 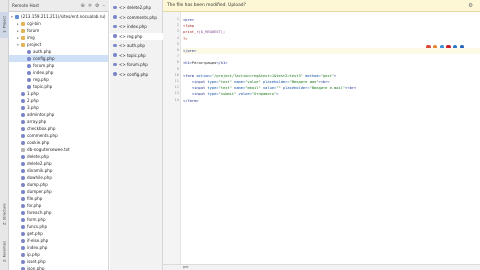 What do you see at coordinates (58, 107) in the screenshot?
I see `tree-file: 3.php` at bounding box center [58, 107].